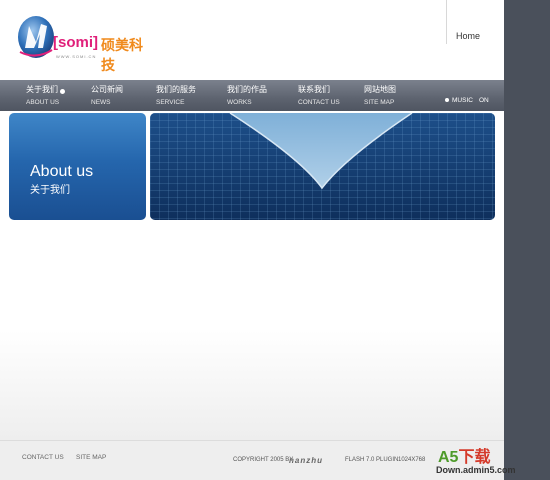 This screenshot has height=480, width=550. I want to click on nav-item-cn-label: 关于我们, so click(42, 89).